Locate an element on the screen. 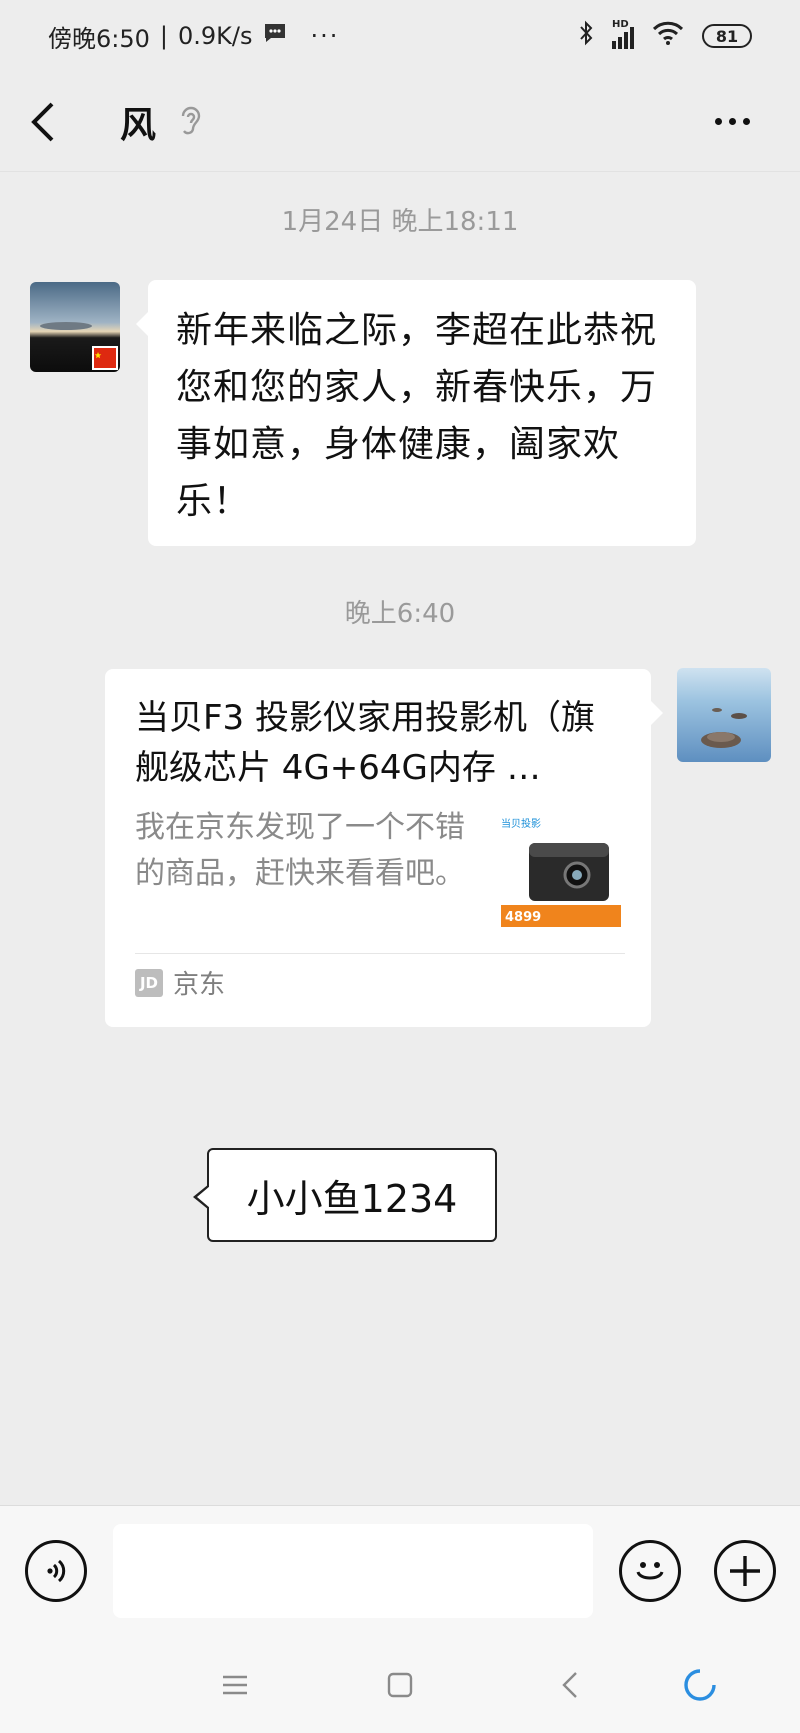 This screenshot has width=800, height=1733. card-body: 我在京东发现了一个不错的商品，赶快来看看吧。 当贝投影 4899 is located at coordinates (378, 862).